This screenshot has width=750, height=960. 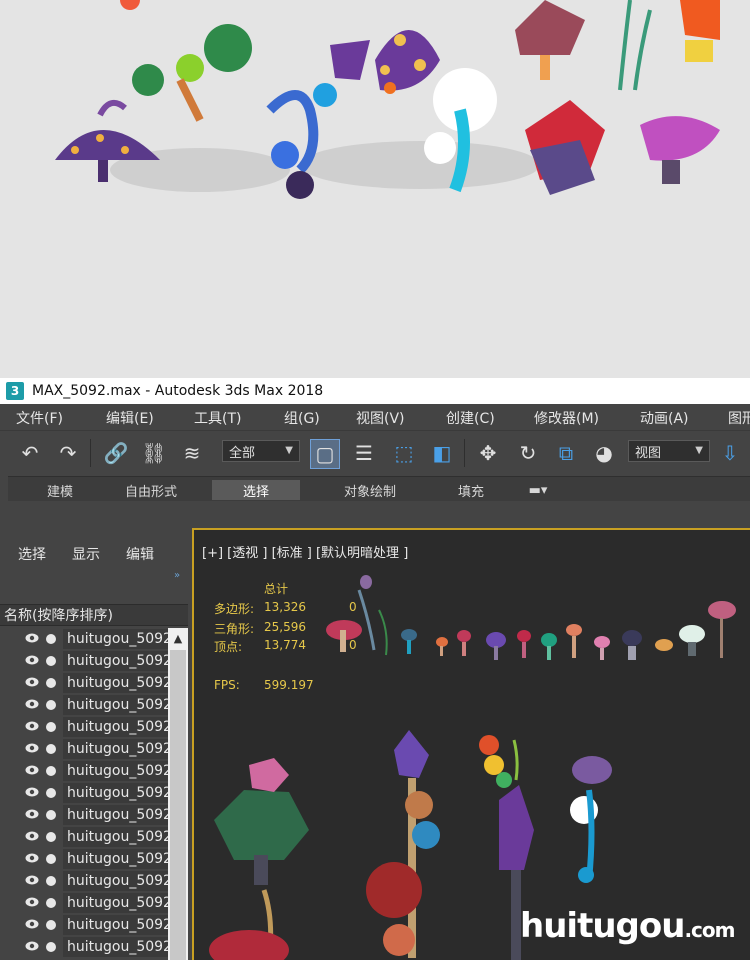 I want to click on rotate-icon: ↻, so click(x=528, y=453).